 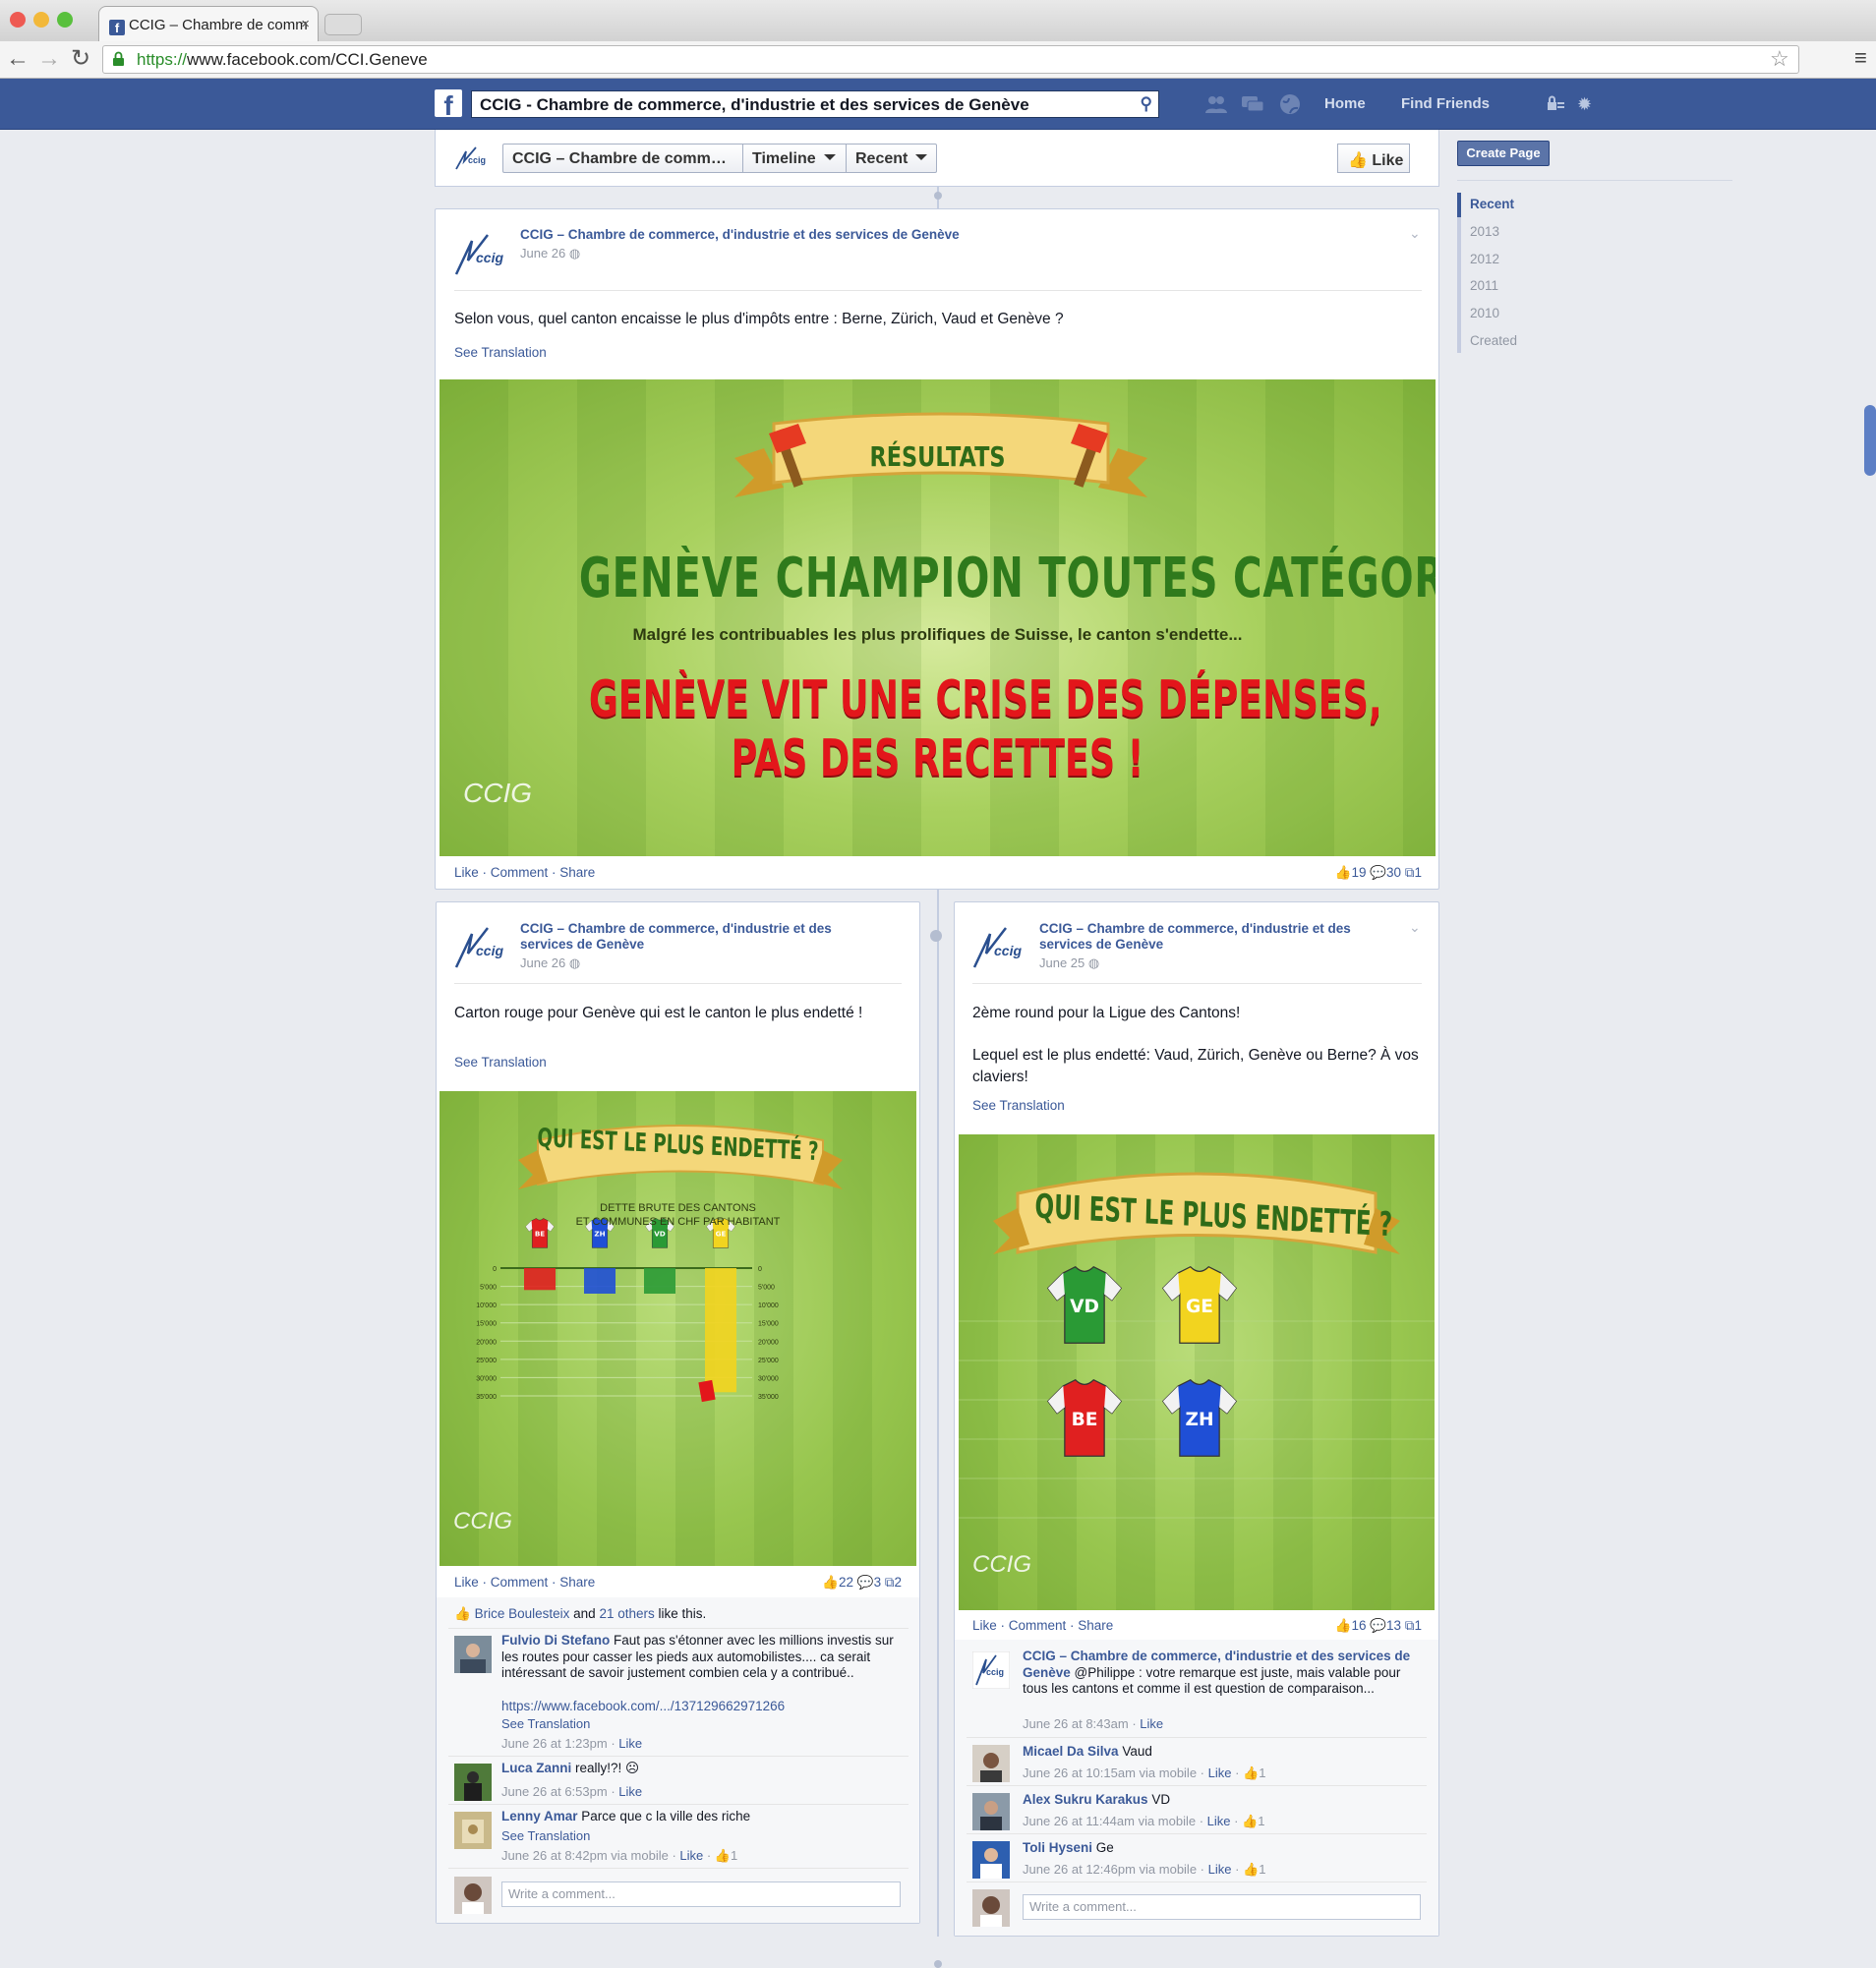 I want to click on comment-time: June 26 at 1:23pm, so click(x=554, y=1744).